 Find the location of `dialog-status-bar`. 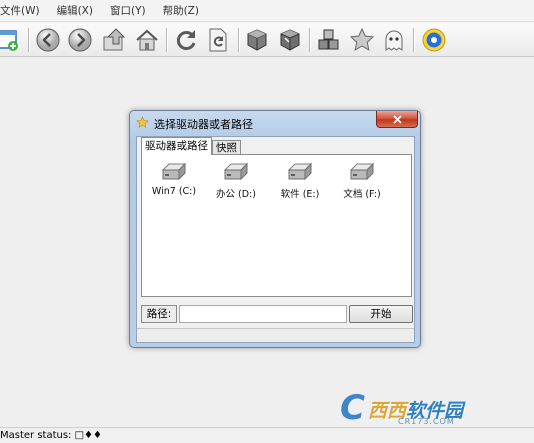

dialog-status-bar is located at coordinates (275, 335).